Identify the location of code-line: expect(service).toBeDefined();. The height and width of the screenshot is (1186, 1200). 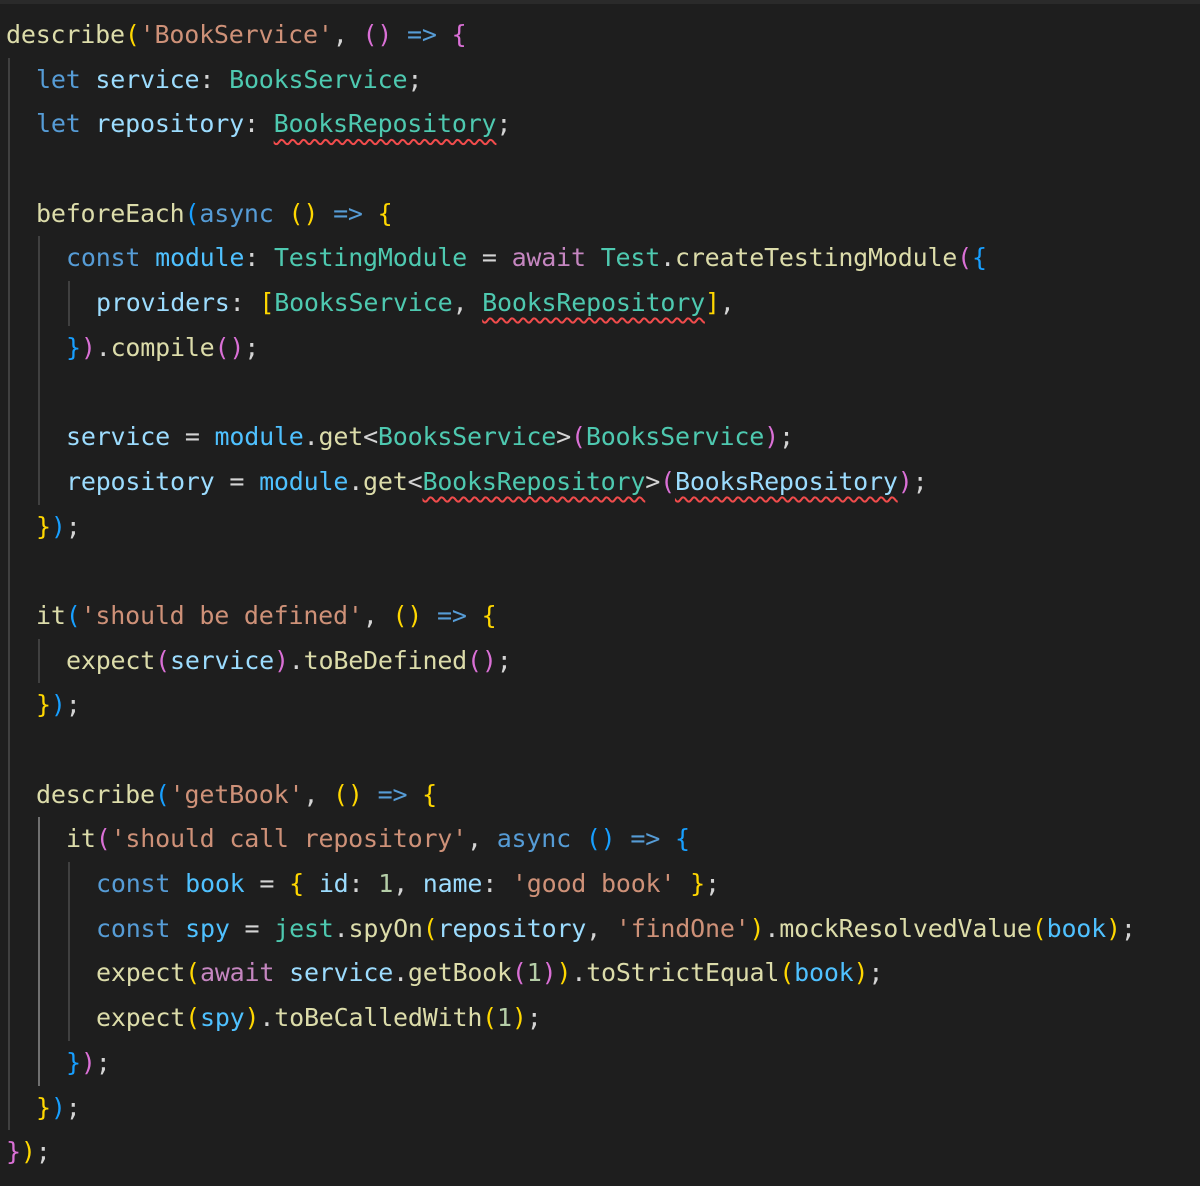
(571, 661).